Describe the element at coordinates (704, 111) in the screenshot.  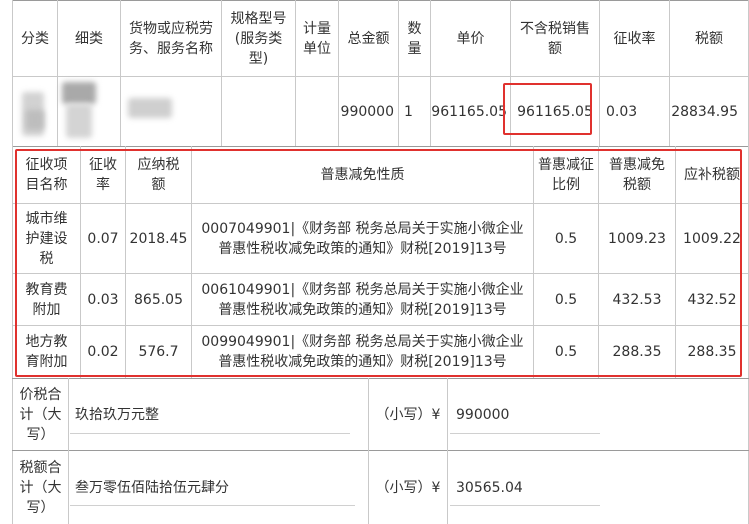
I see `item-tax: 28834.95` at that location.